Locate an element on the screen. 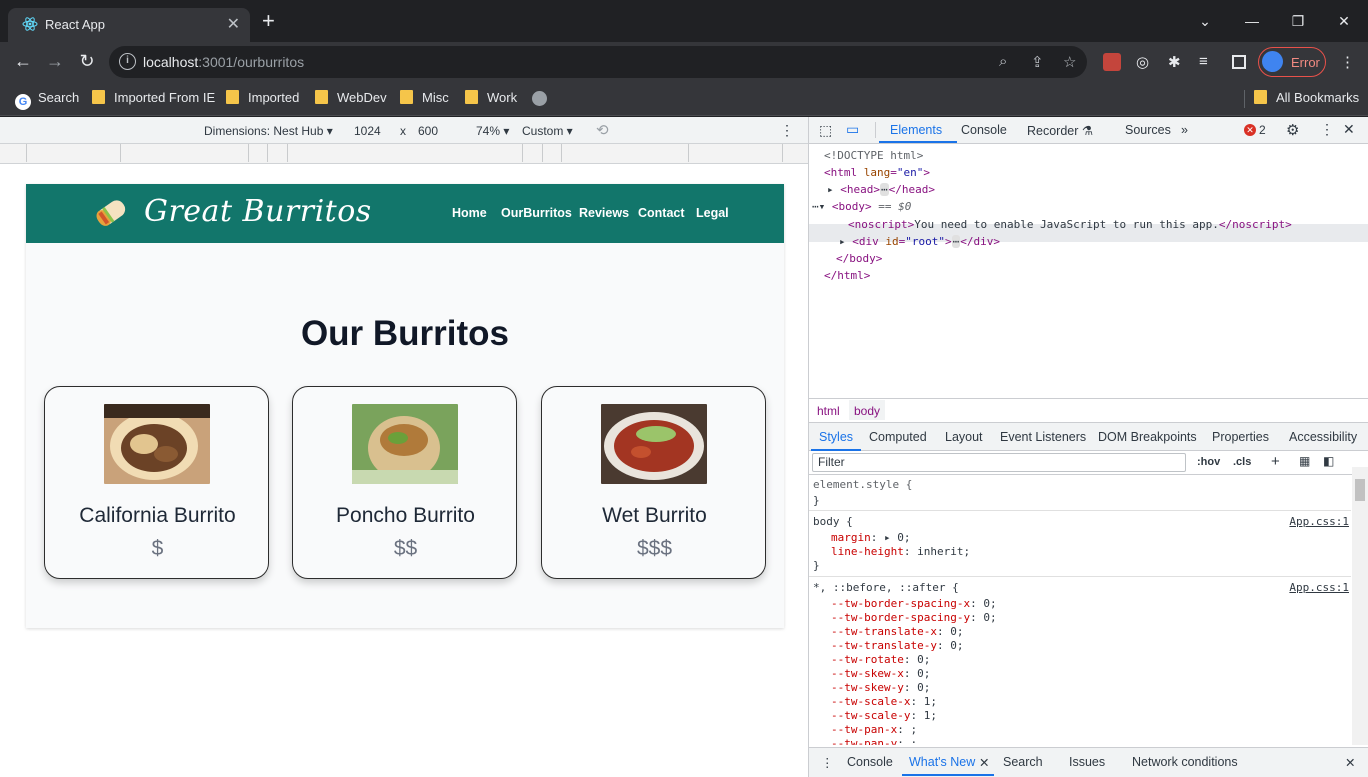 The height and width of the screenshot is (777, 1368). subtab-styles: Styles is located at coordinates (836, 437).